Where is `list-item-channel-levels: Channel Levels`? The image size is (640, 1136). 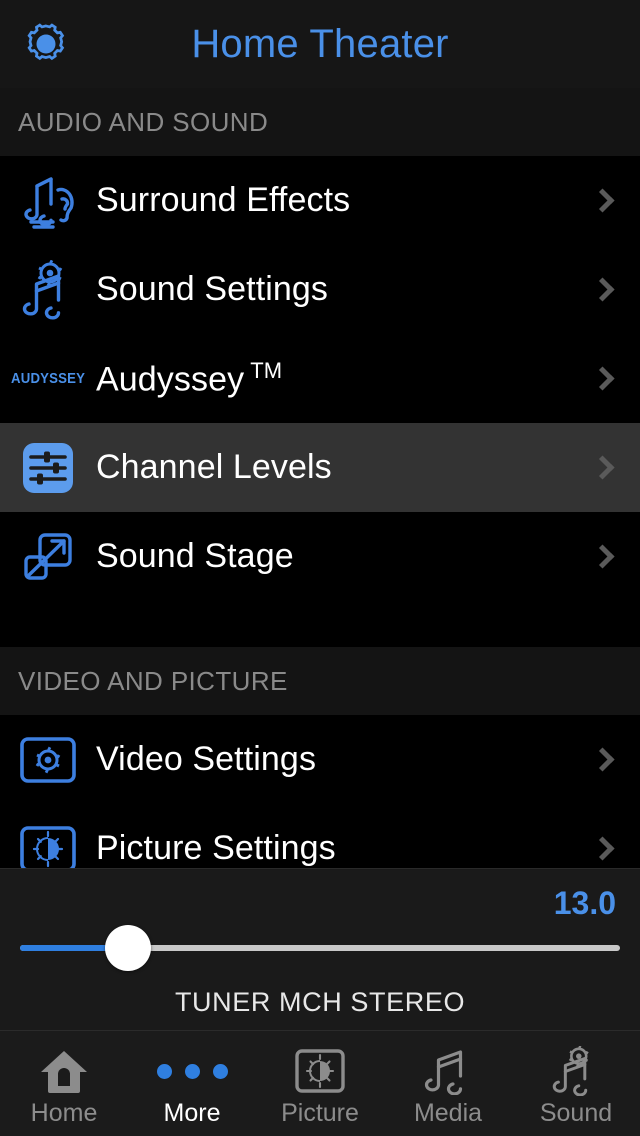
list-item-channel-levels: Channel Levels is located at coordinates (320, 467).